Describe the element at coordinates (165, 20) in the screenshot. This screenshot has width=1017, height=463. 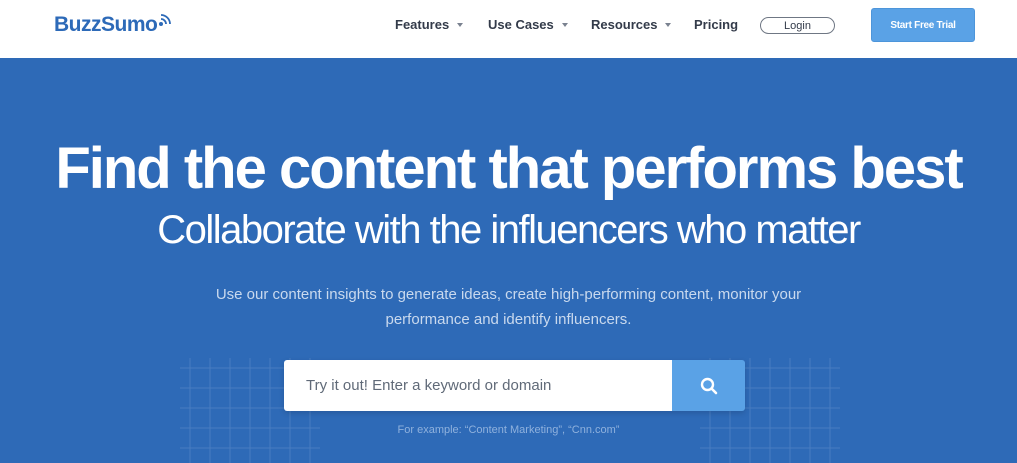
I see `signal-icon` at that location.